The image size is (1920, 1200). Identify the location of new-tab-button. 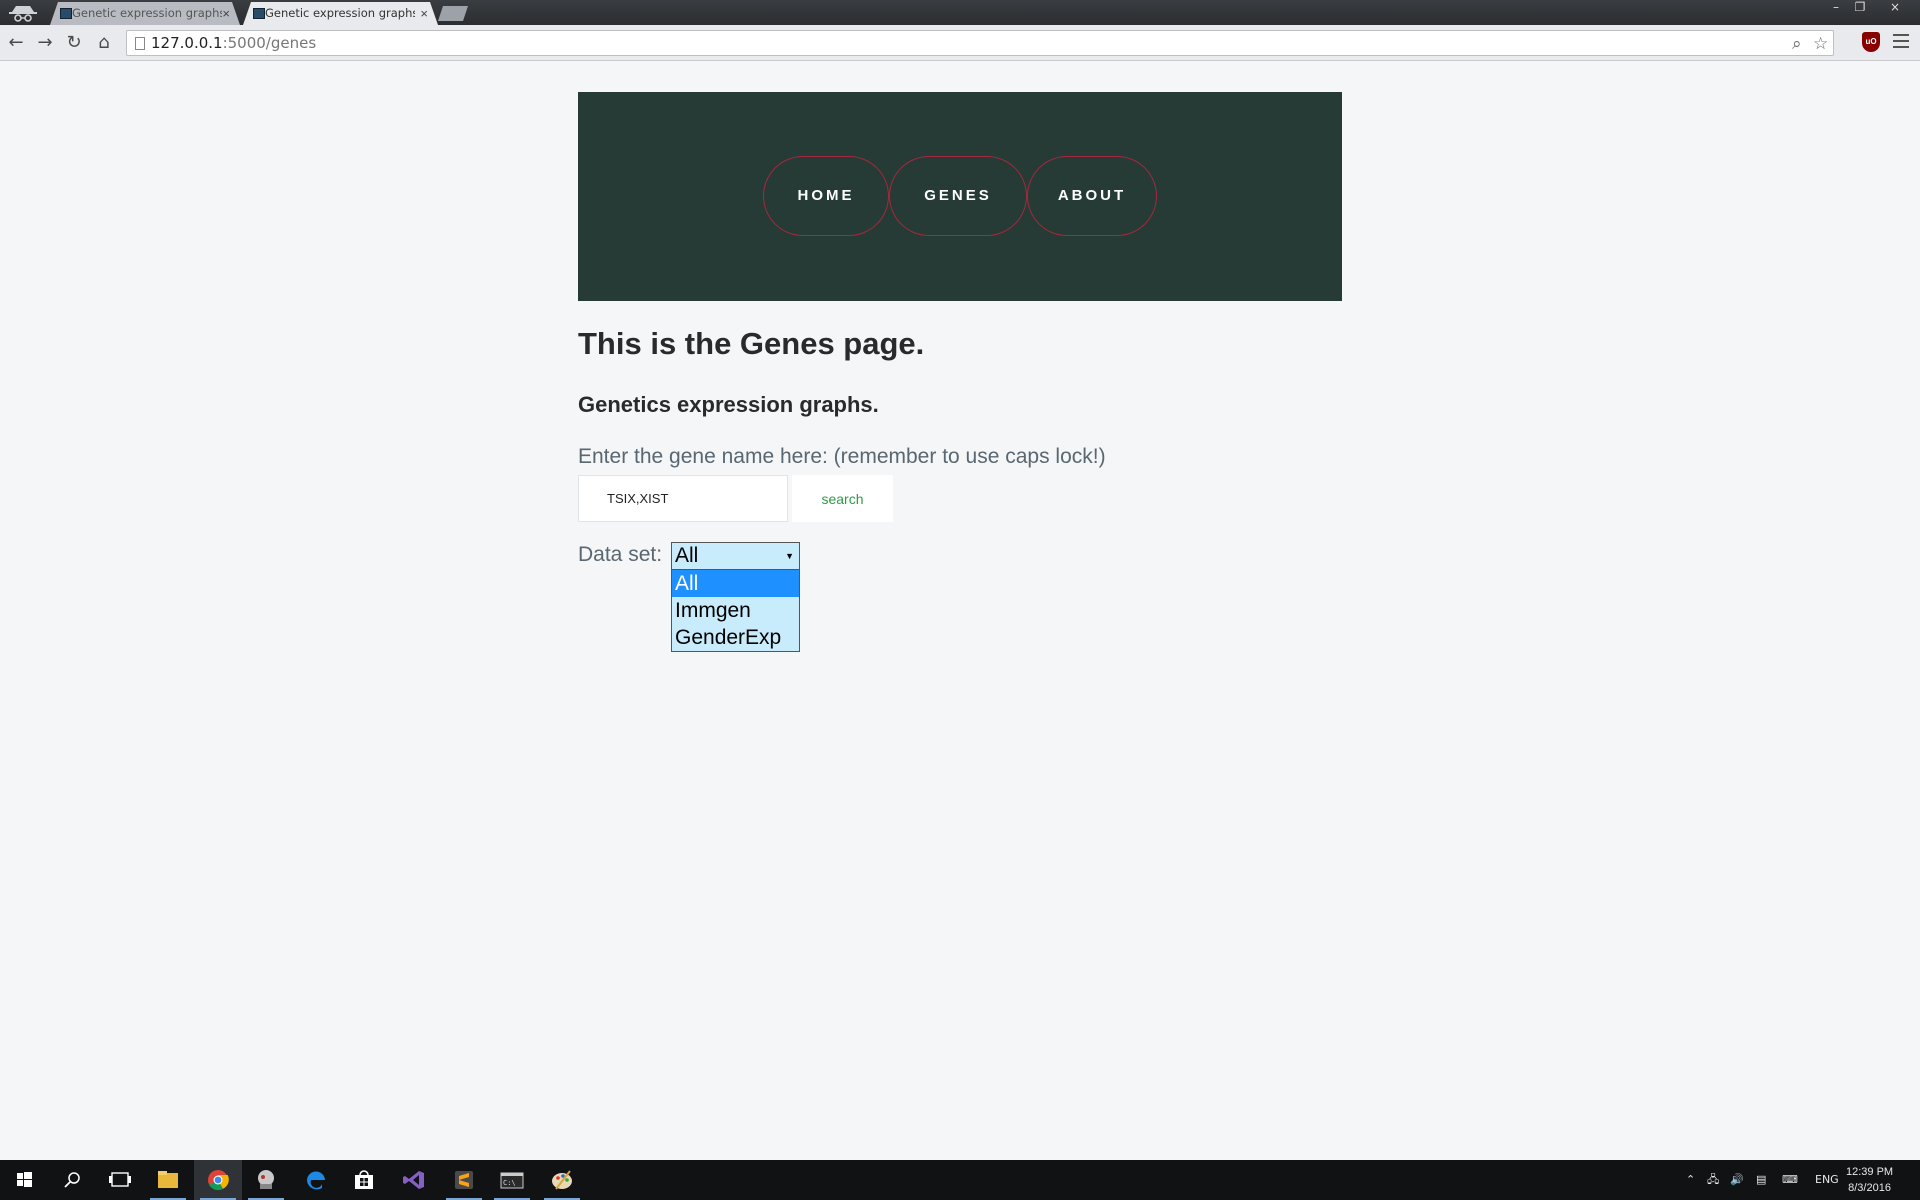
(453, 13).